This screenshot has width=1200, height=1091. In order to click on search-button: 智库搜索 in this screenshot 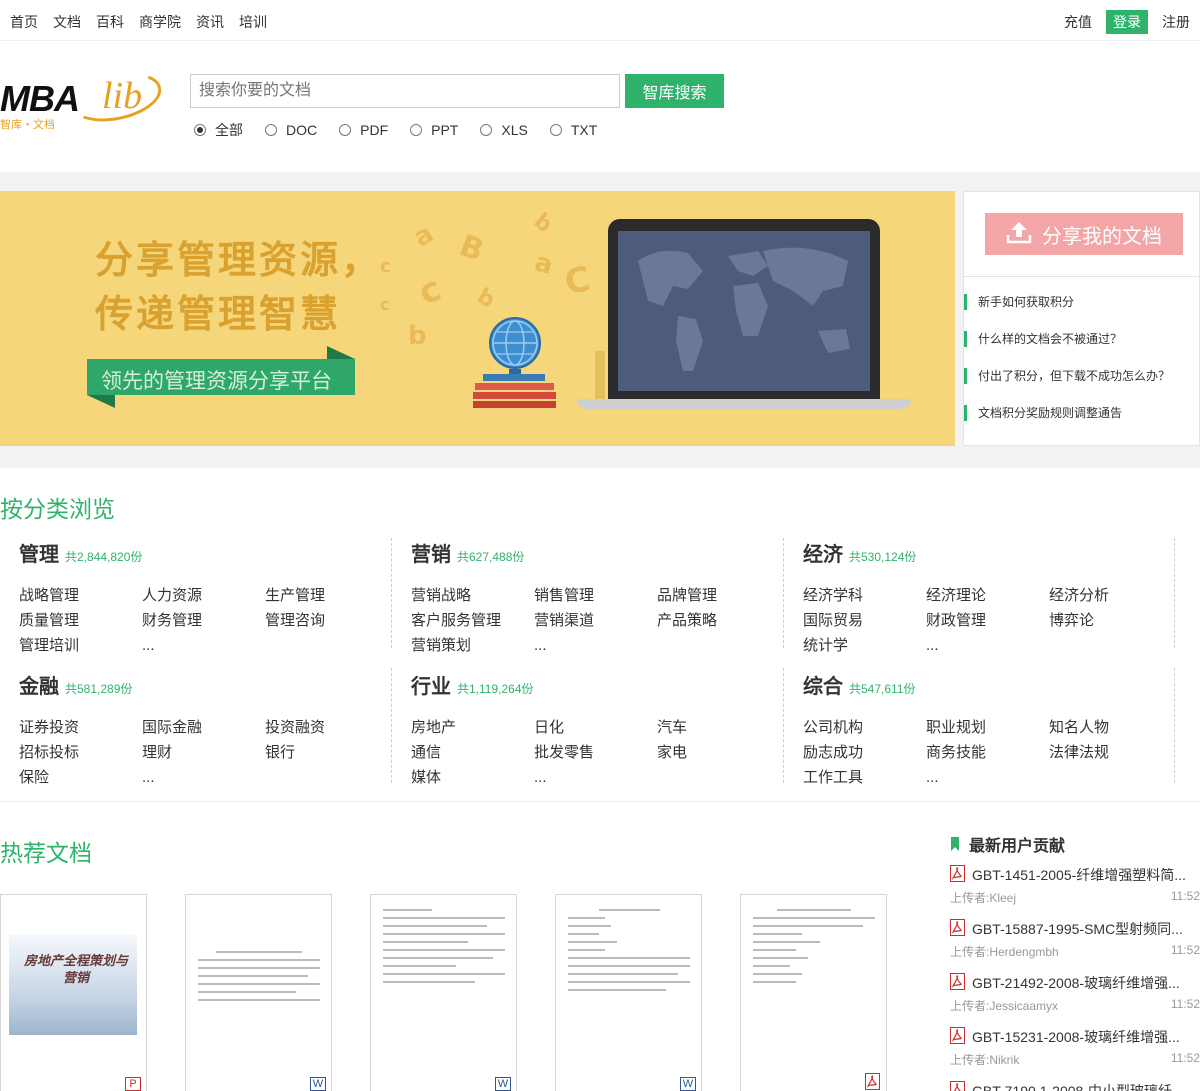, I will do `click(674, 91)`.